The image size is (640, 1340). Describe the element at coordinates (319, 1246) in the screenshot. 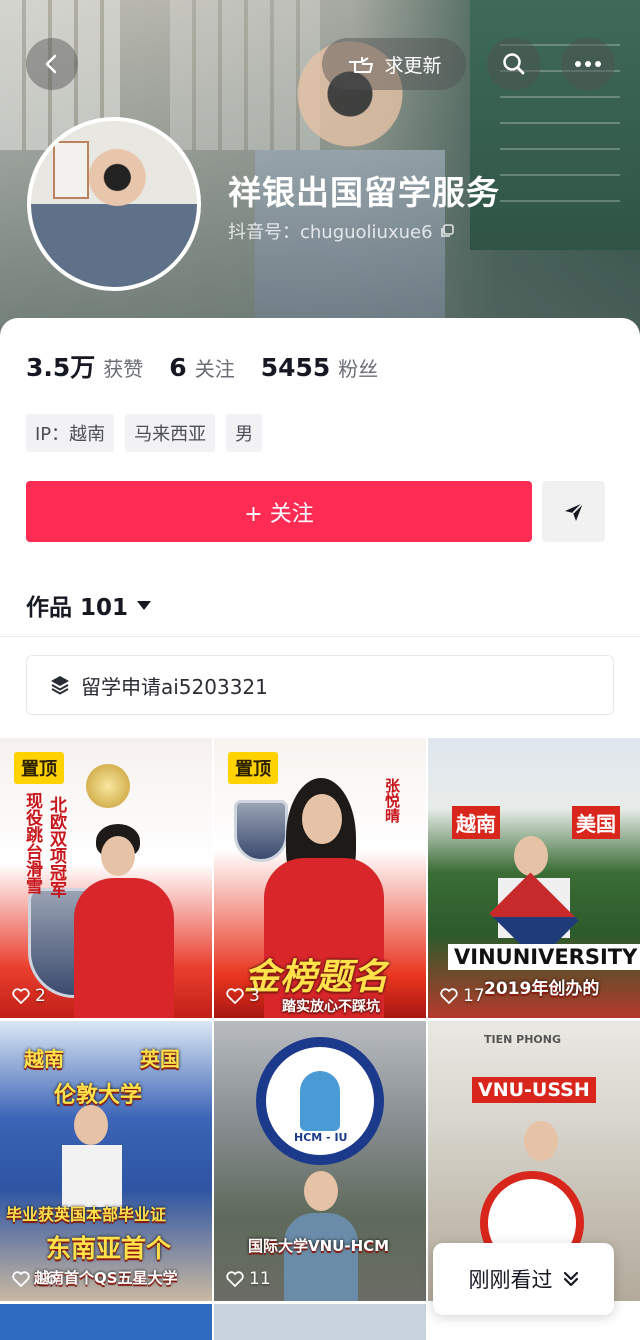

I see `video-caption: 国际大学VNU-HCM` at that location.